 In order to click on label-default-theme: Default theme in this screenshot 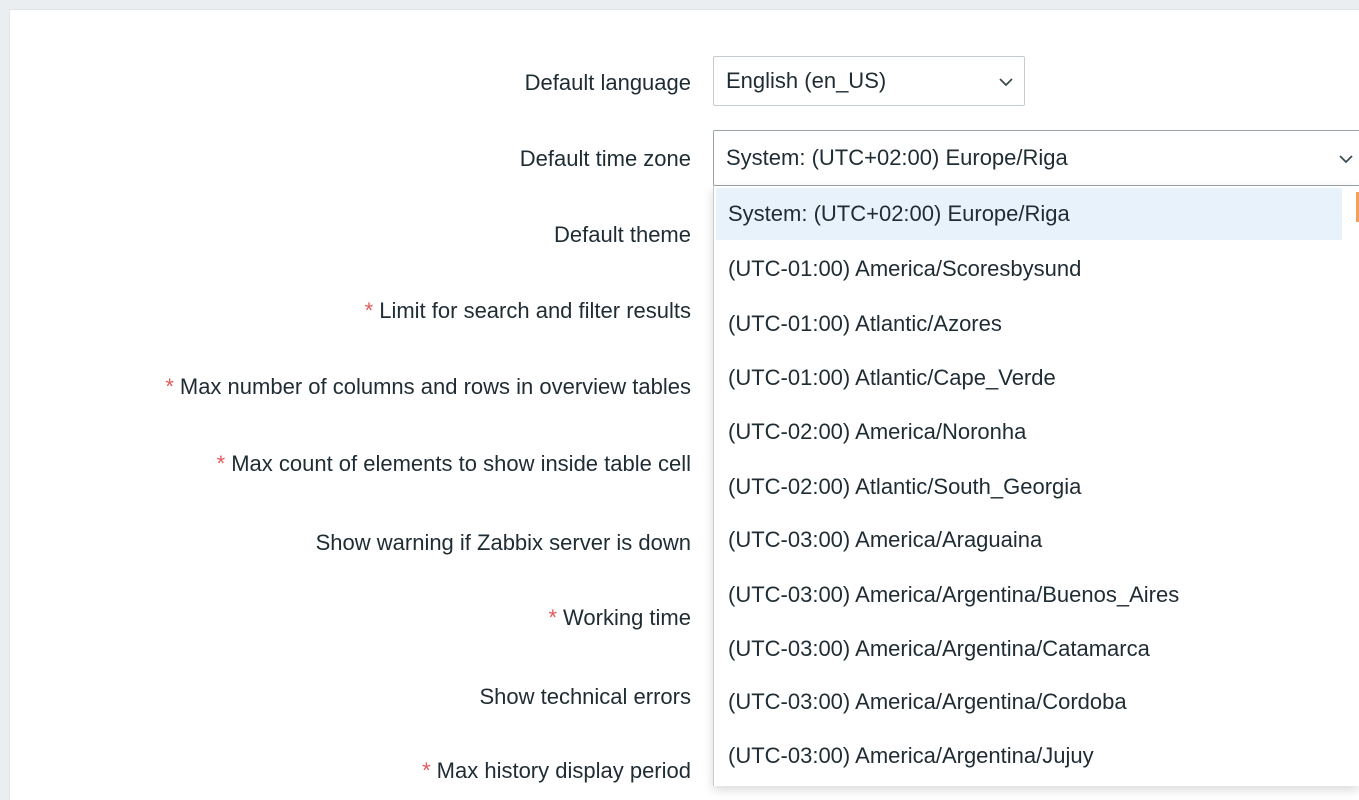, I will do `click(622, 234)`.